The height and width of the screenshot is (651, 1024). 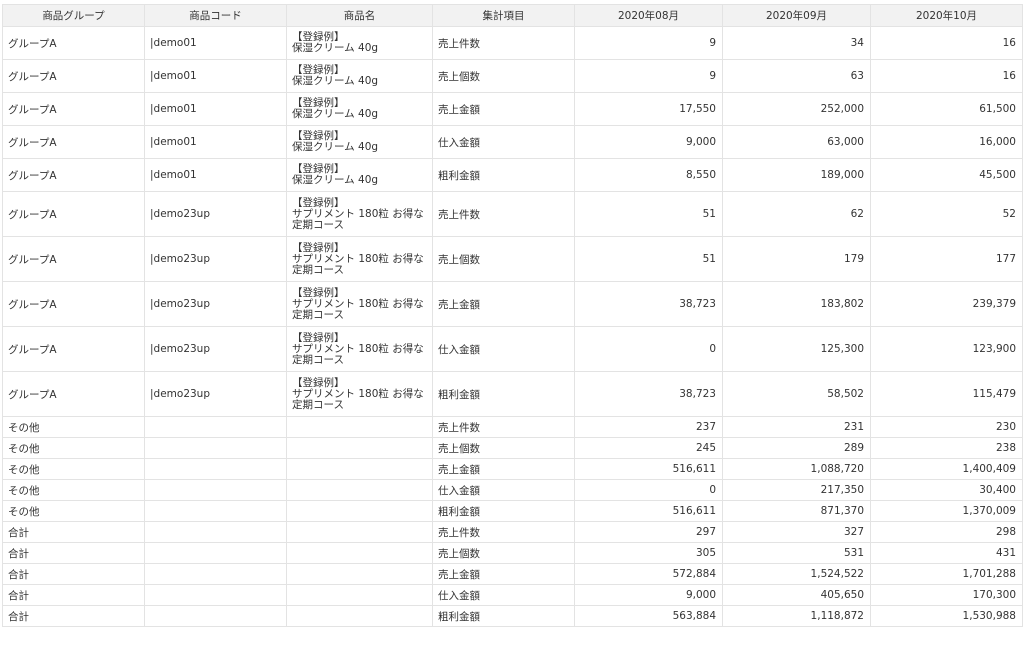 I want to click on cell-value-2020-09: 179, so click(x=796, y=259).